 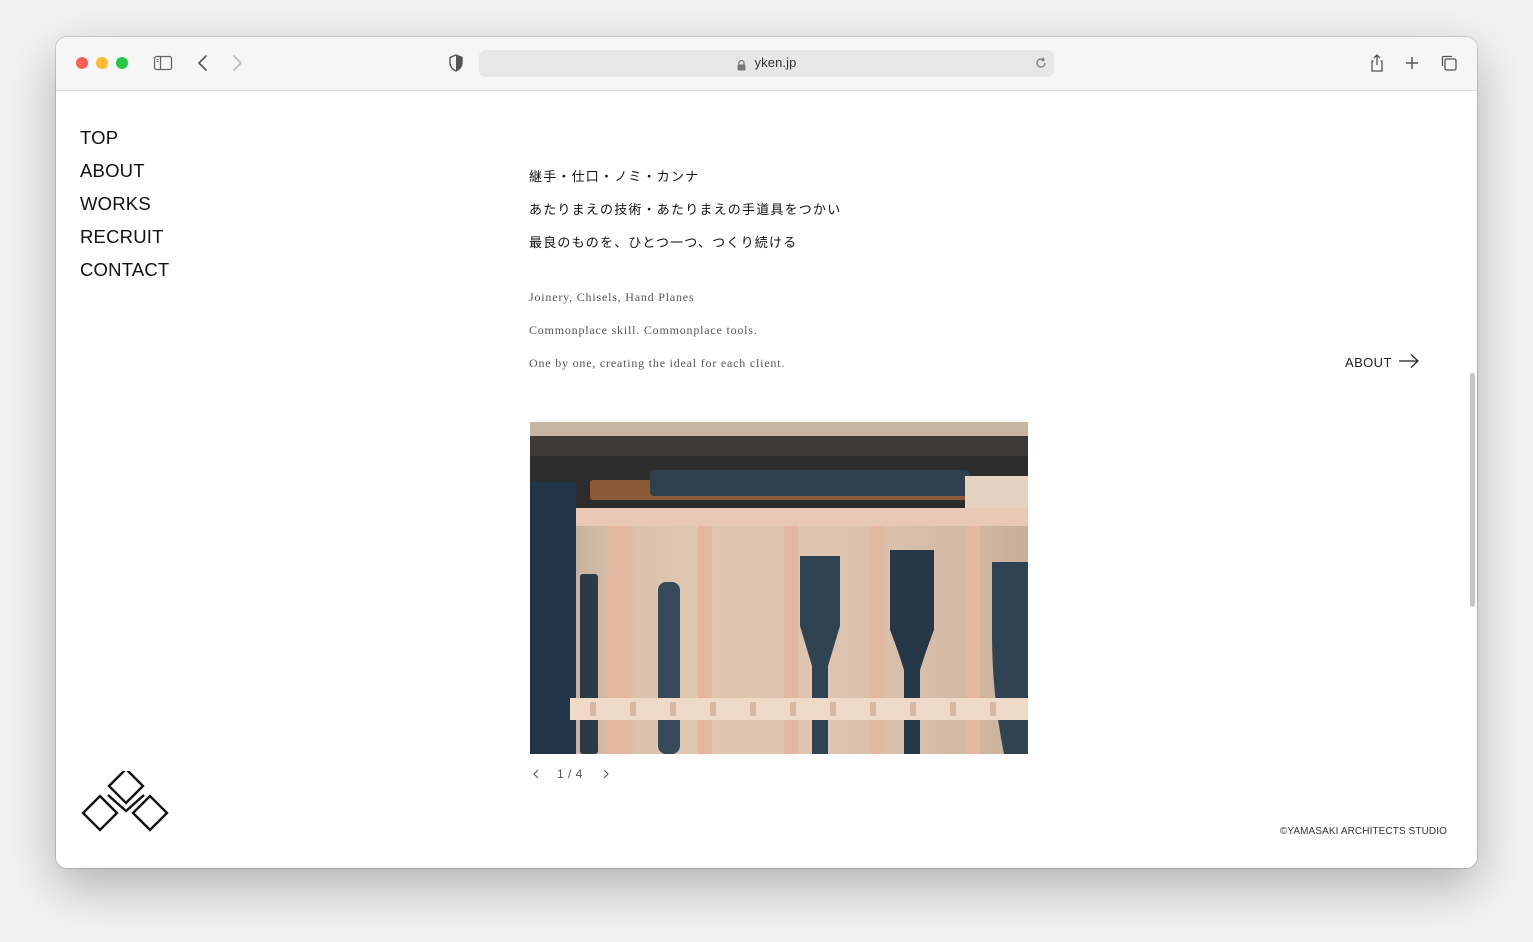 What do you see at coordinates (779, 588) in the screenshot?
I see `slideshow-image` at bounding box center [779, 588].